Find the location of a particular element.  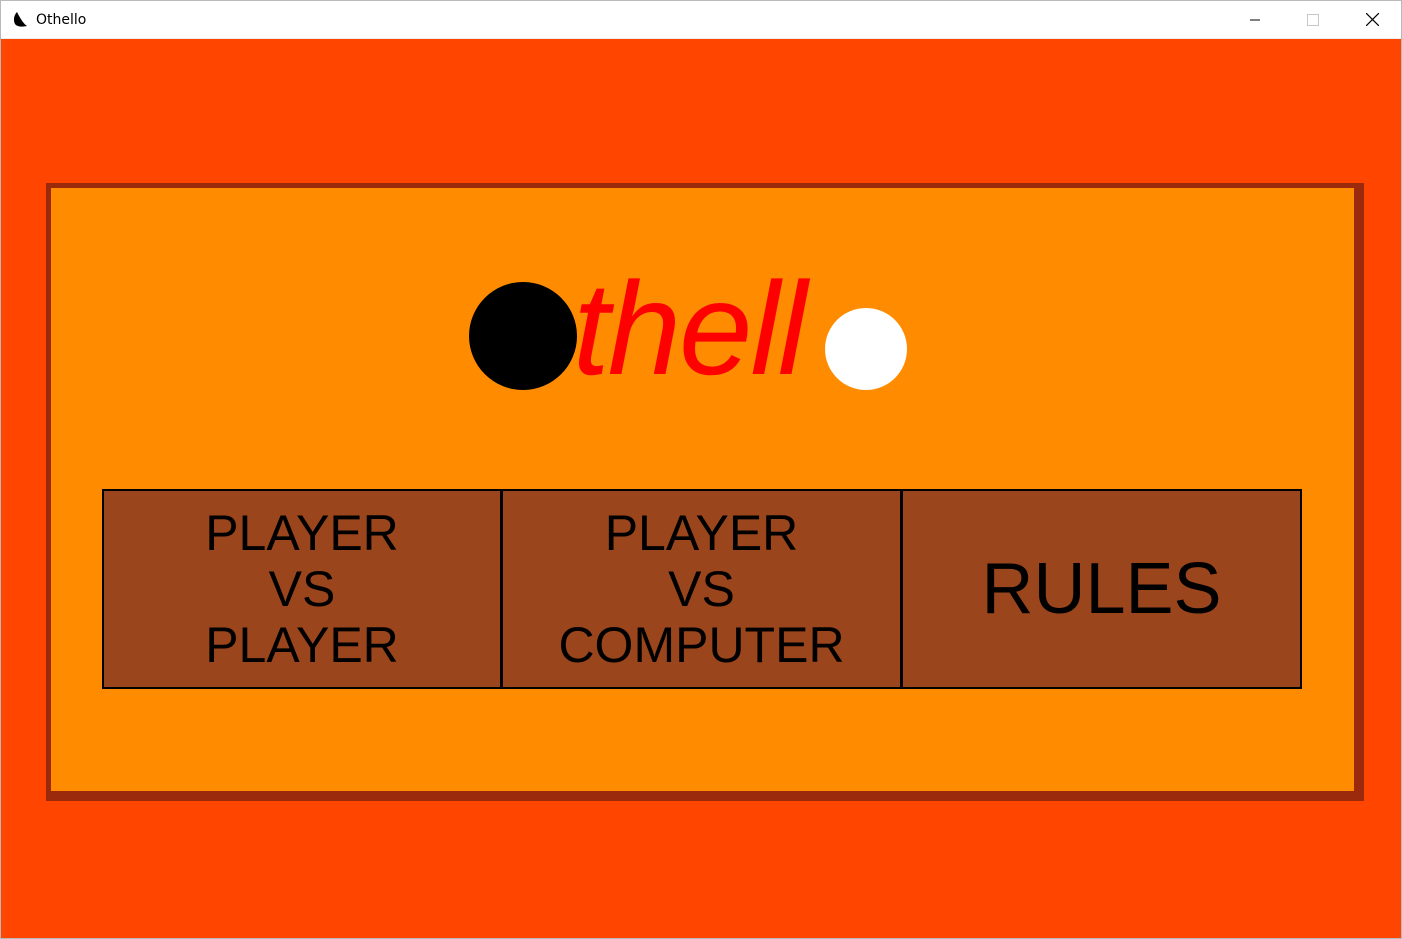

player-vs-player-button: PLAYER VS PLAYER is located at coordinates (302, 589).